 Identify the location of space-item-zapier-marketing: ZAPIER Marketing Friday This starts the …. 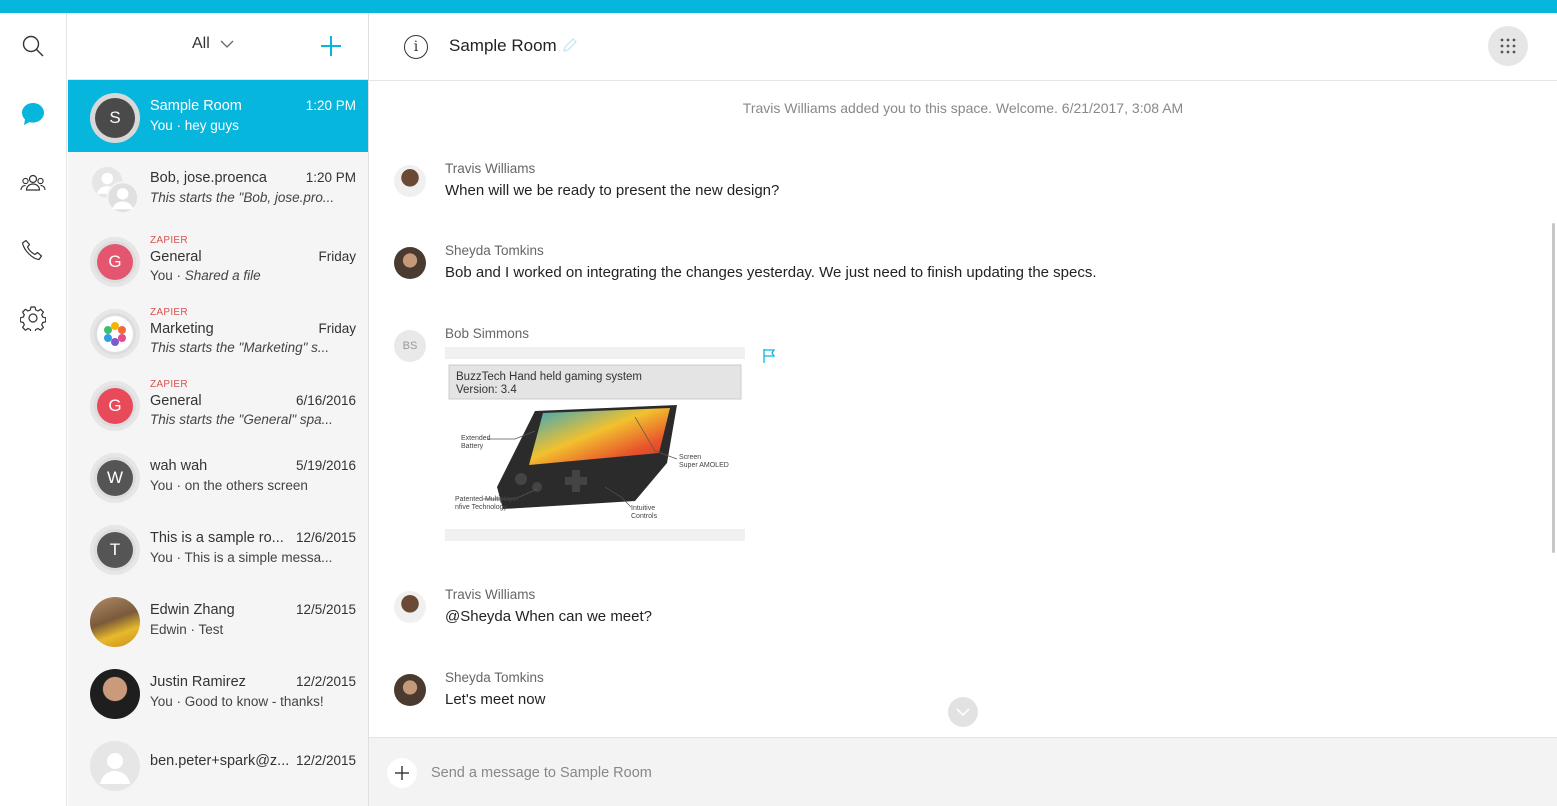
(218, 332).